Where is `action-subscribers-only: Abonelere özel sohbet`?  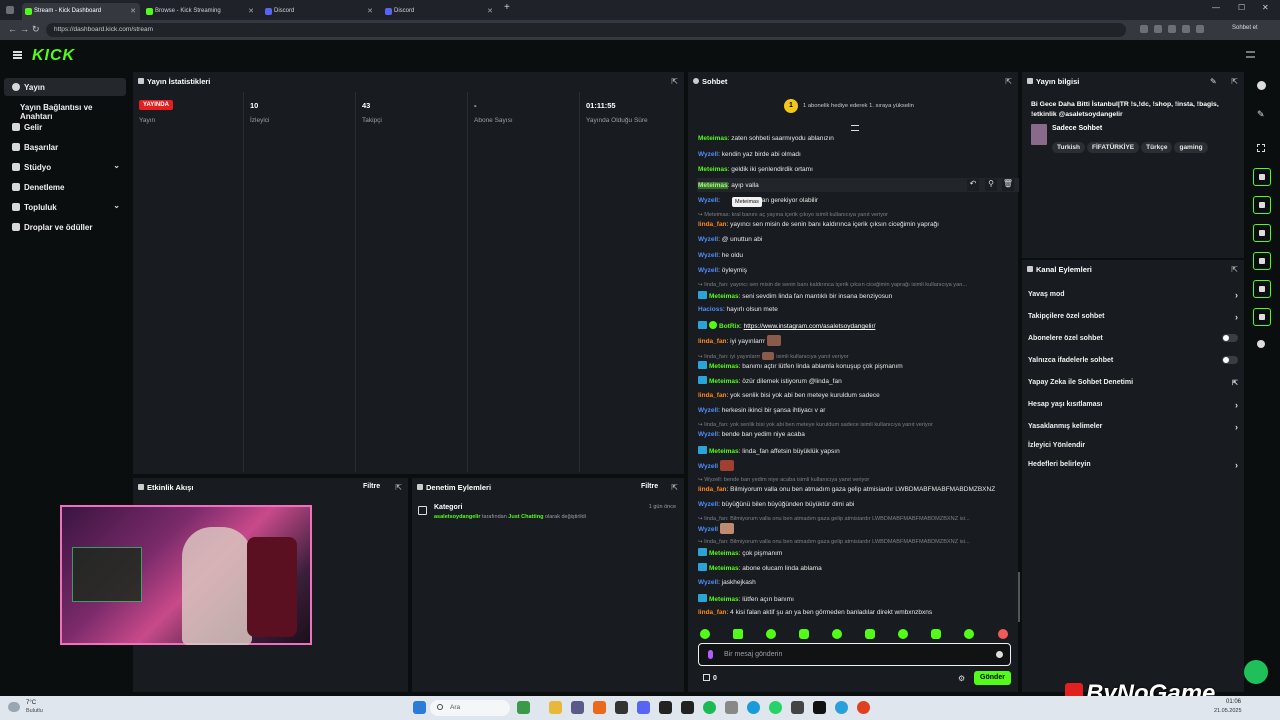
action-subscribers-only: Abonelere özel sohbet is located at coordinates (1134, 338).